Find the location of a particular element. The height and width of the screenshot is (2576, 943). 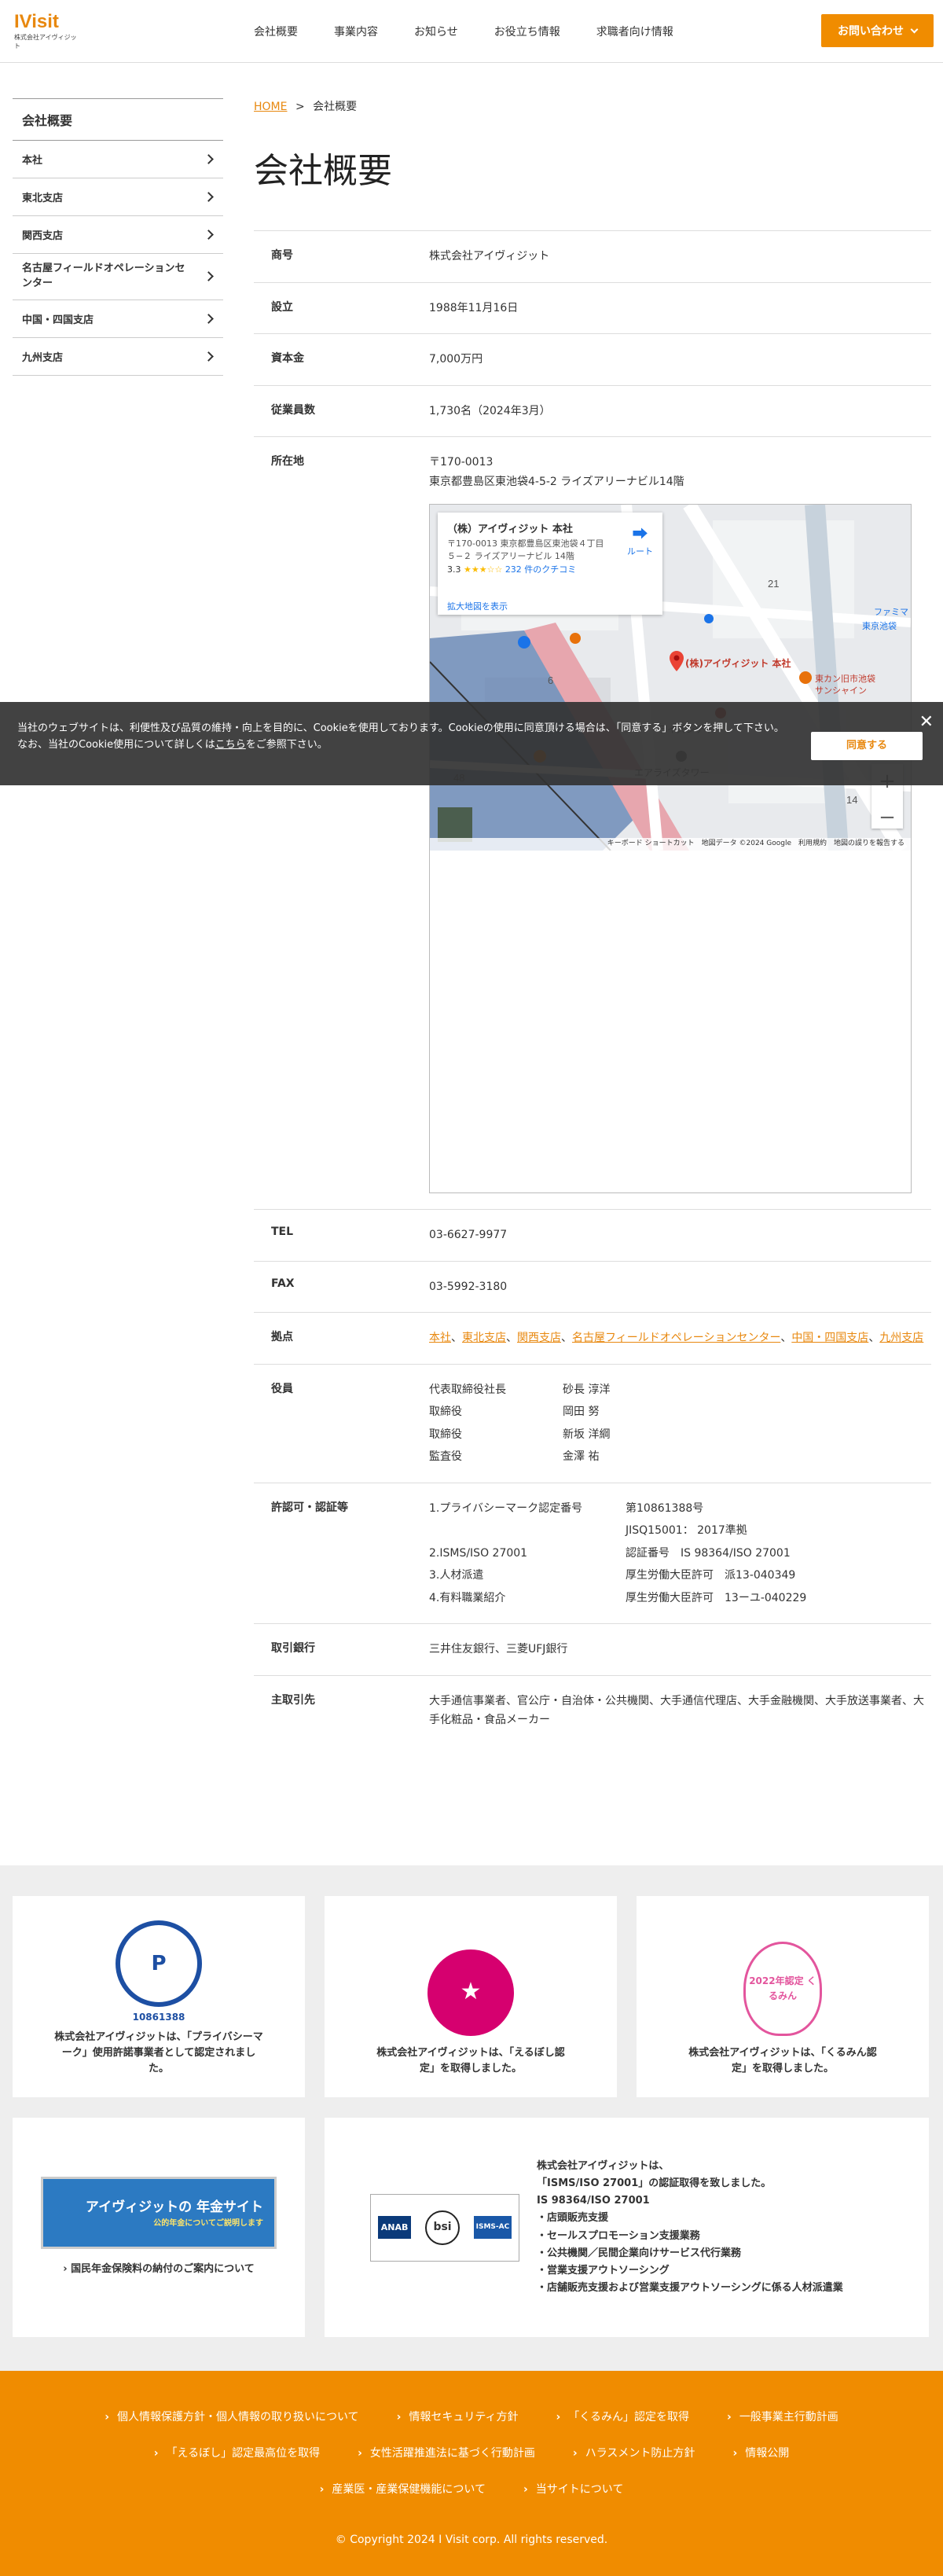

info-value: 03-6627-9977 is located at coordinates (469, 1235).